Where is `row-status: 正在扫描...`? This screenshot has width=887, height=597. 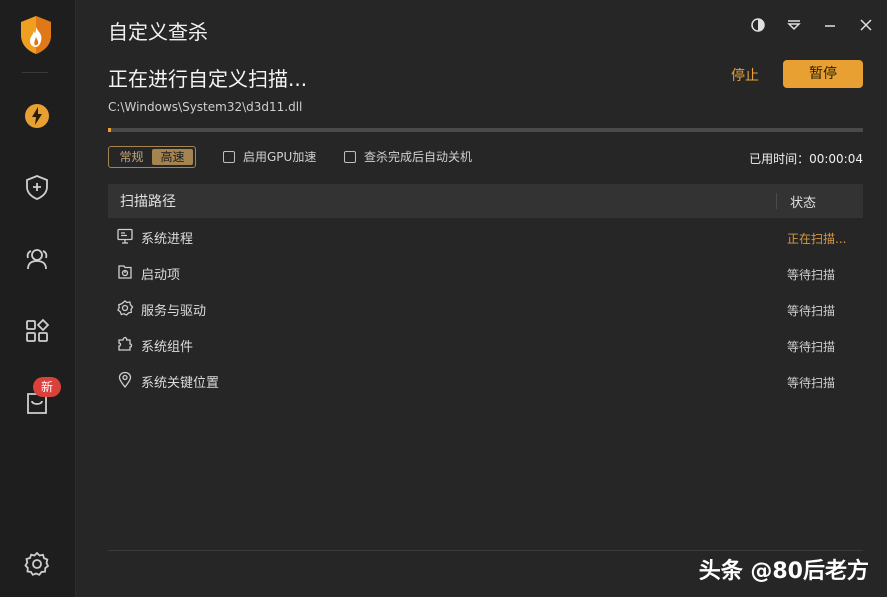 row-status: 正在扫描... is located at coordinates (817, 239).